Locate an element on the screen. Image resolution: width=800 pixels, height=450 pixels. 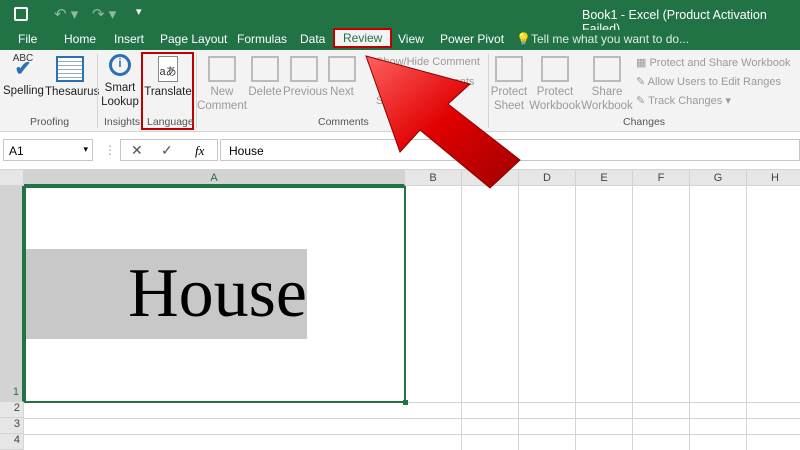
arrow-shape is located at coordinates (443, 122).